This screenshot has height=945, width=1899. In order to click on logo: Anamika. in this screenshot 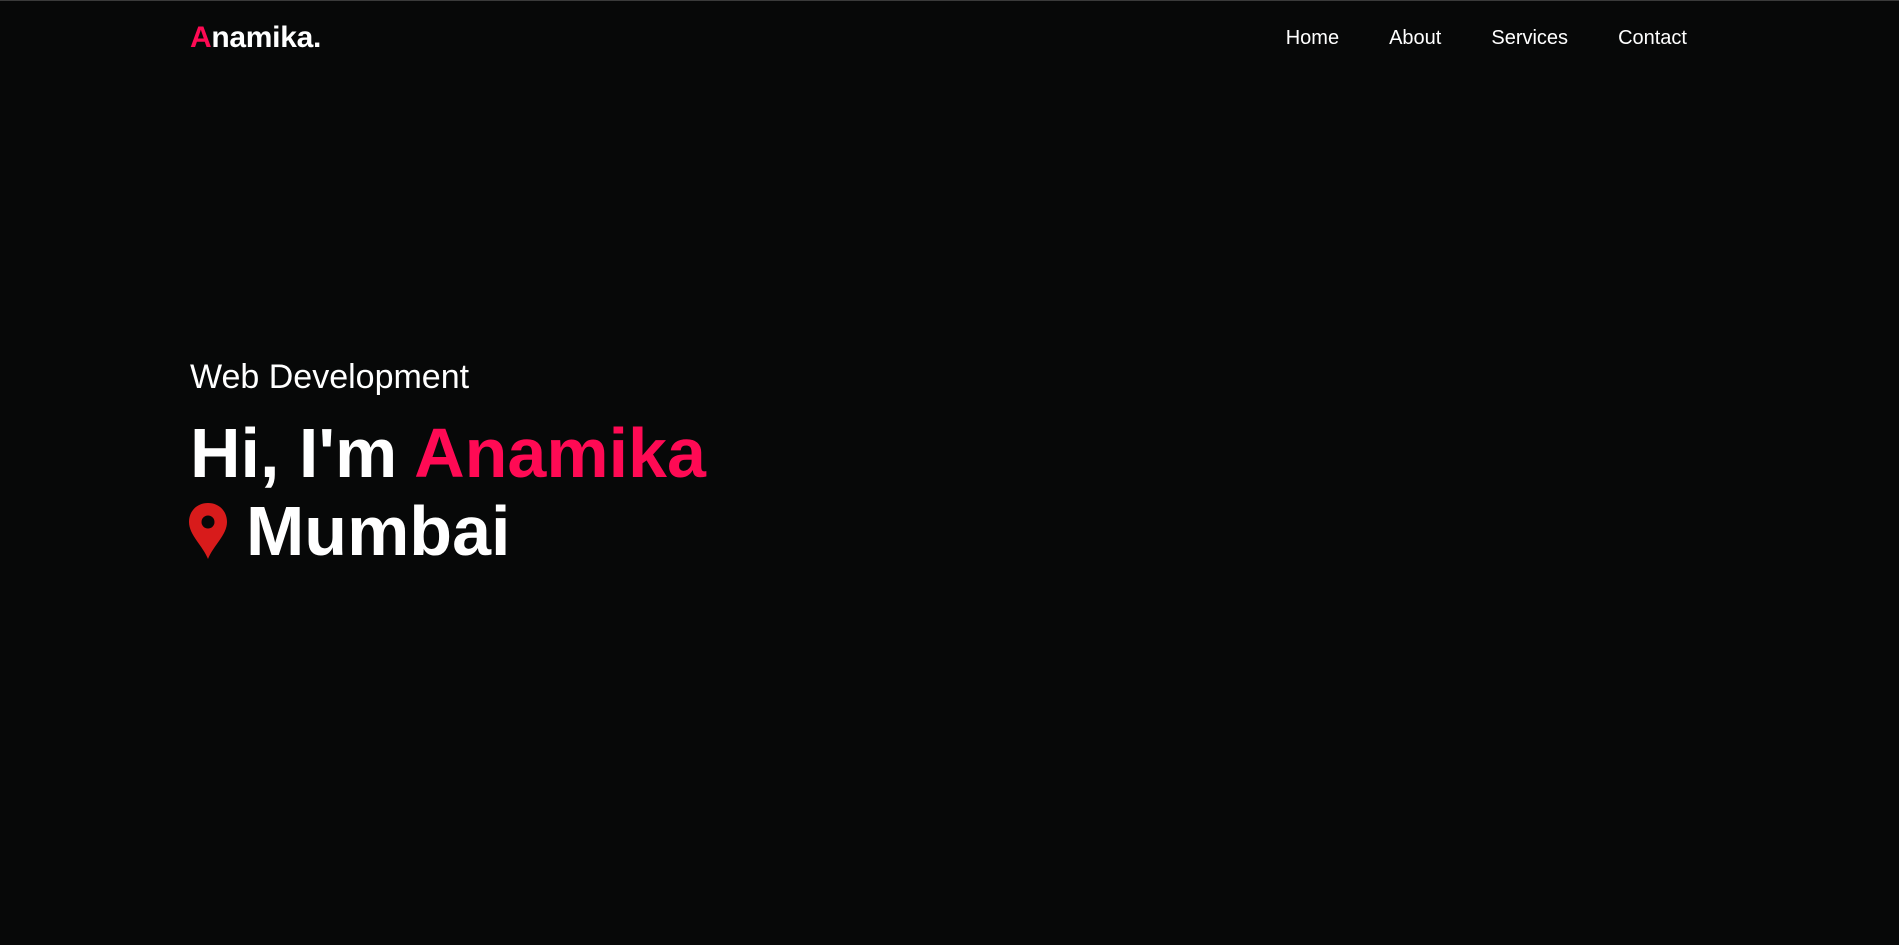, I will do `click(255, 38)`.